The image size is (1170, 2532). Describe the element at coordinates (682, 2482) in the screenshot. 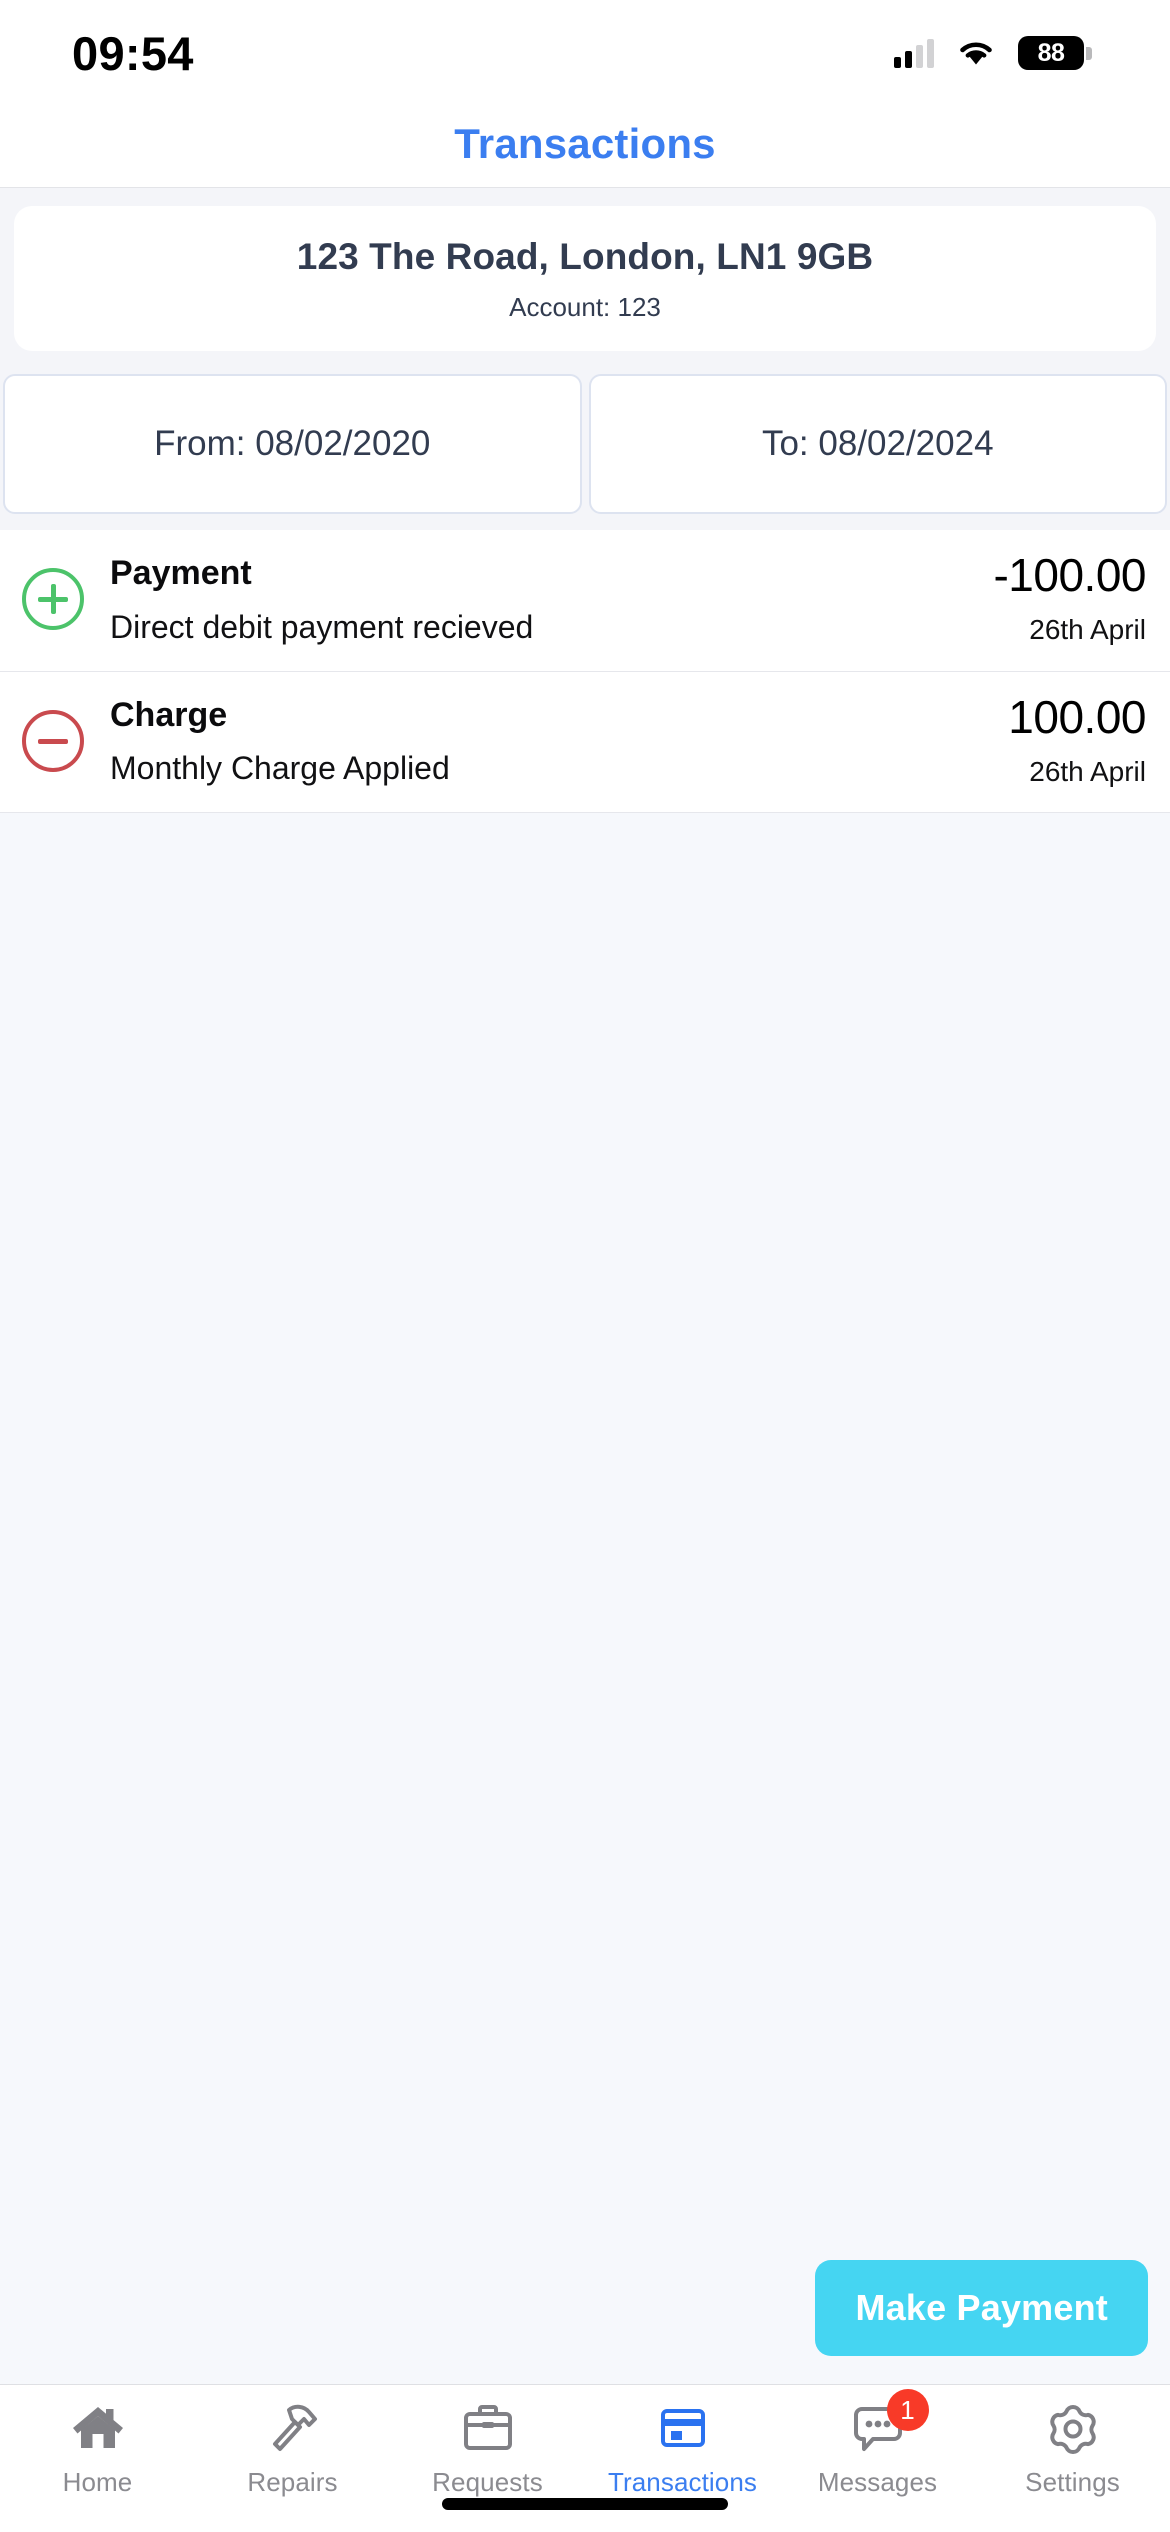

I see `tab-label: Transactions` at that location.